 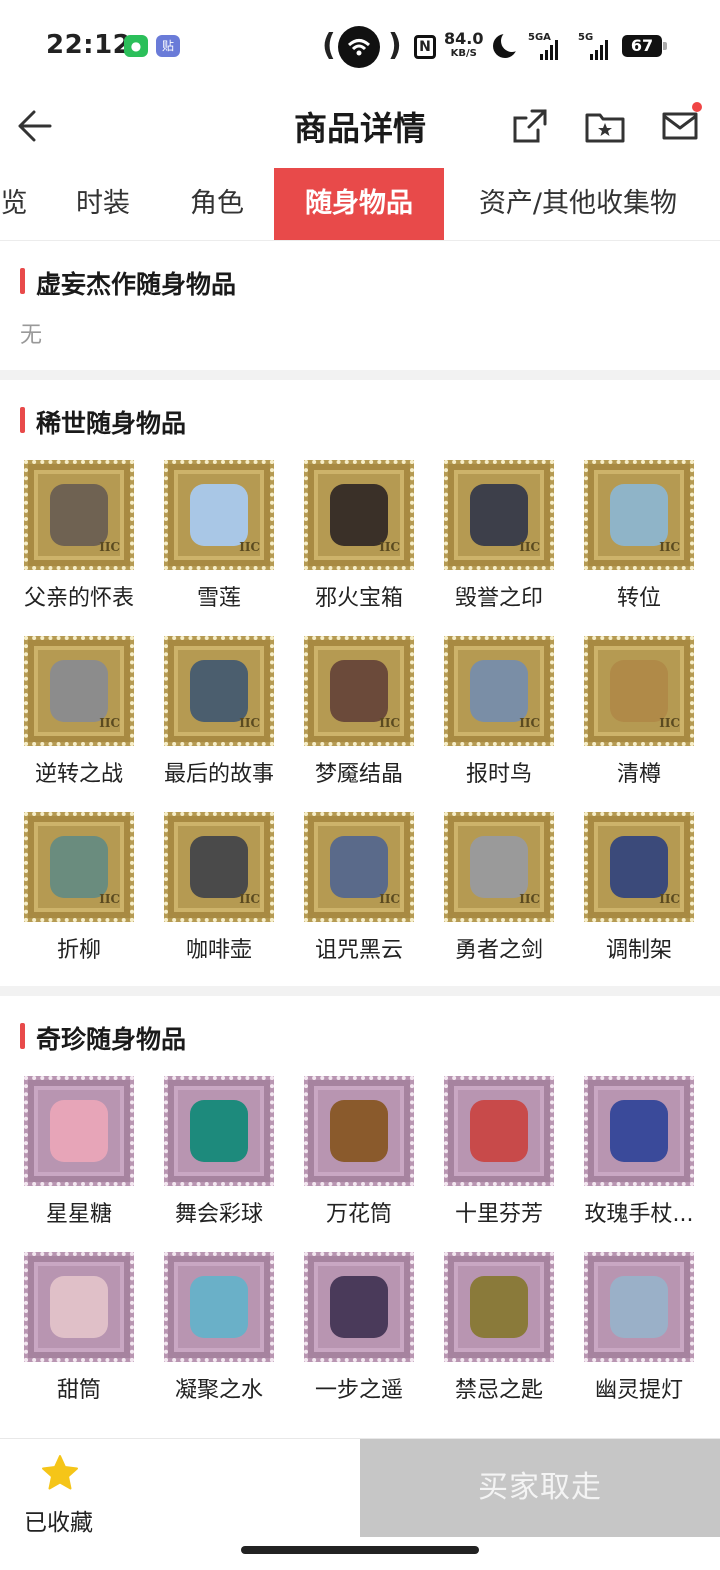 I want to click on tab-overview: 览, so click(x=21, y=204).